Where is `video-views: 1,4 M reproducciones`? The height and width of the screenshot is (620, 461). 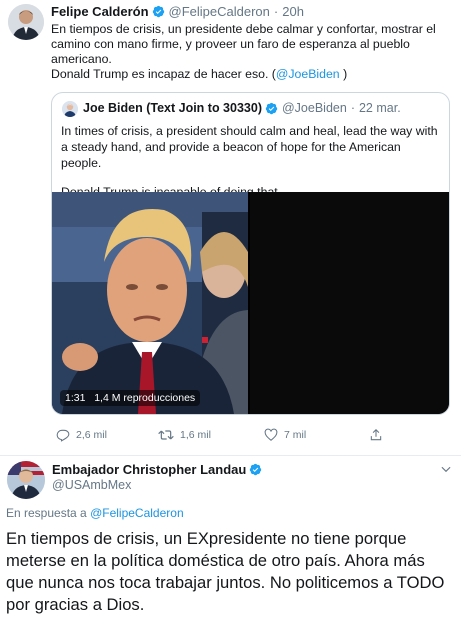
video-views: 1,4 M reproducciones is located at coordinates (145, 398).